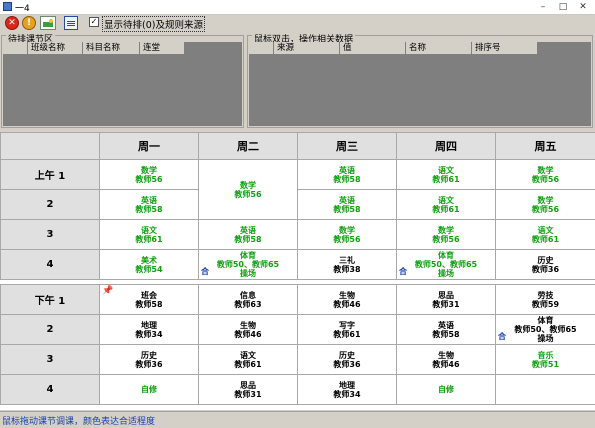  I want to click on pending-lessons-grid: 班级名称 科目名称 连堂, so click(122, 84).